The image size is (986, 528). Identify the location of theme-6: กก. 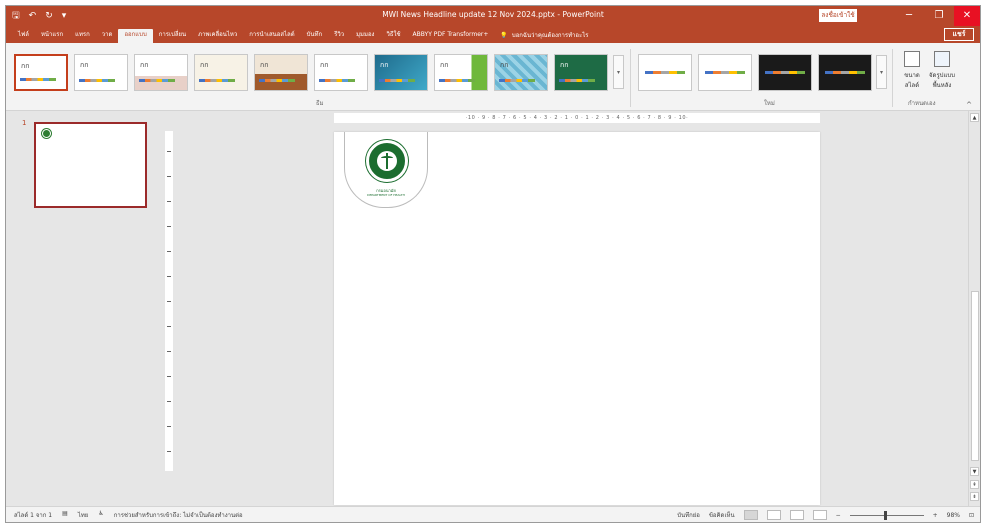
(341, 72).